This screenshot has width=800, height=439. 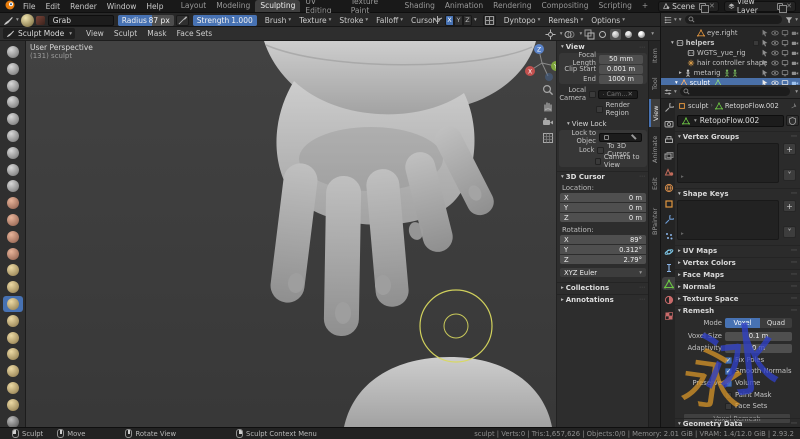 What do you see at coordinates (668, 107) in the screenshot?
I see `tab-tool` at bounding box center [668, 107].